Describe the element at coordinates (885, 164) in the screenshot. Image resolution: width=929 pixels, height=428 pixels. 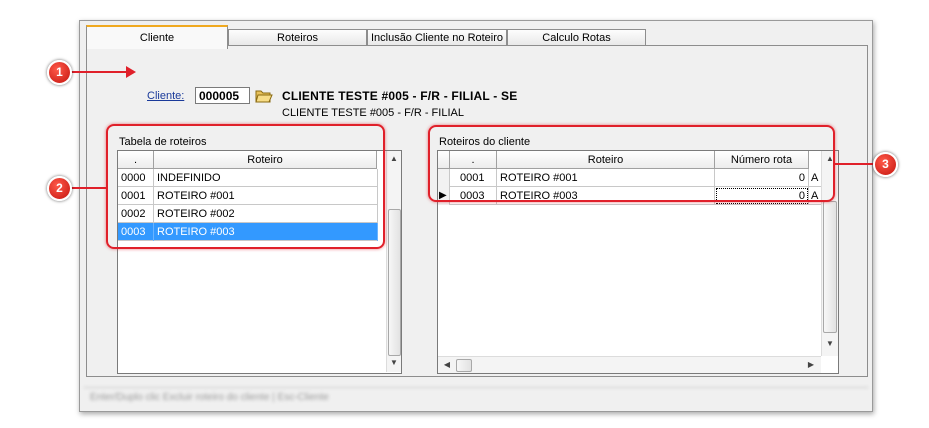
I see `callout-marker-3: 3` at that location.